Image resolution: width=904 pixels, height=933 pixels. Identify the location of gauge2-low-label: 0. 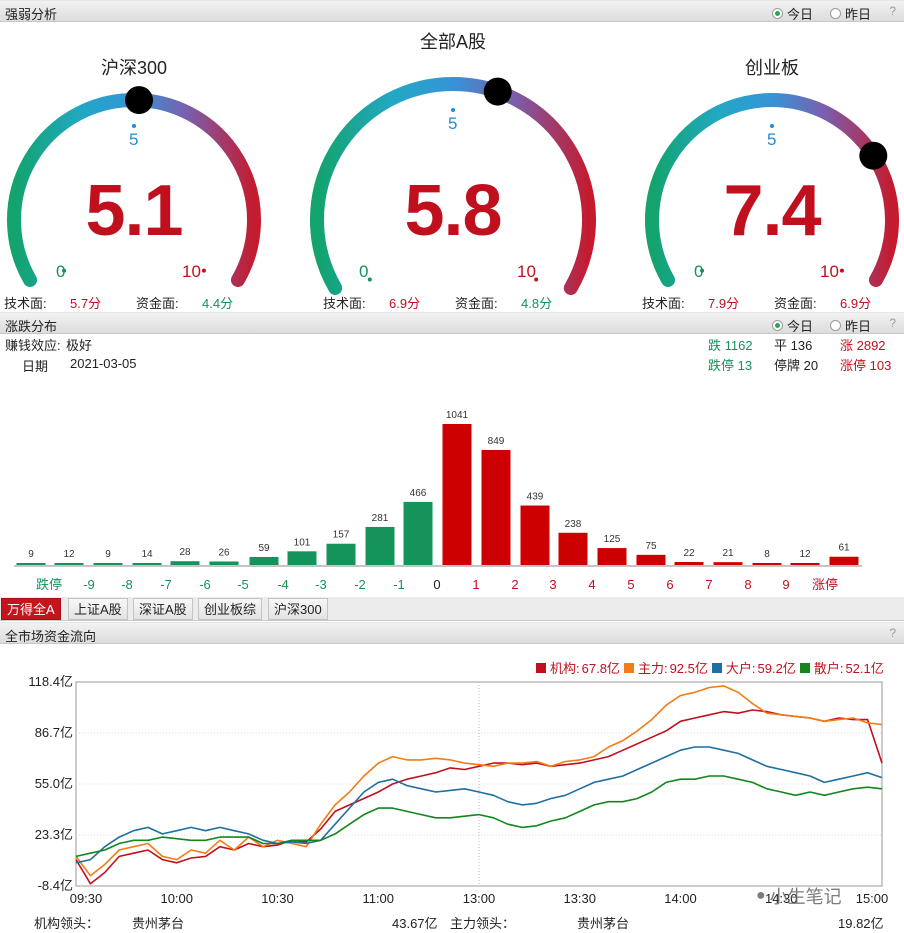
(364, 271).